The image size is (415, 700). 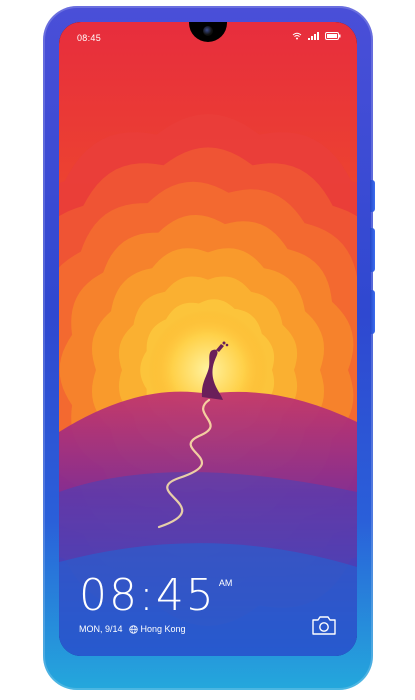 I want to click on volume-up-button, so click(x=372, y=250).